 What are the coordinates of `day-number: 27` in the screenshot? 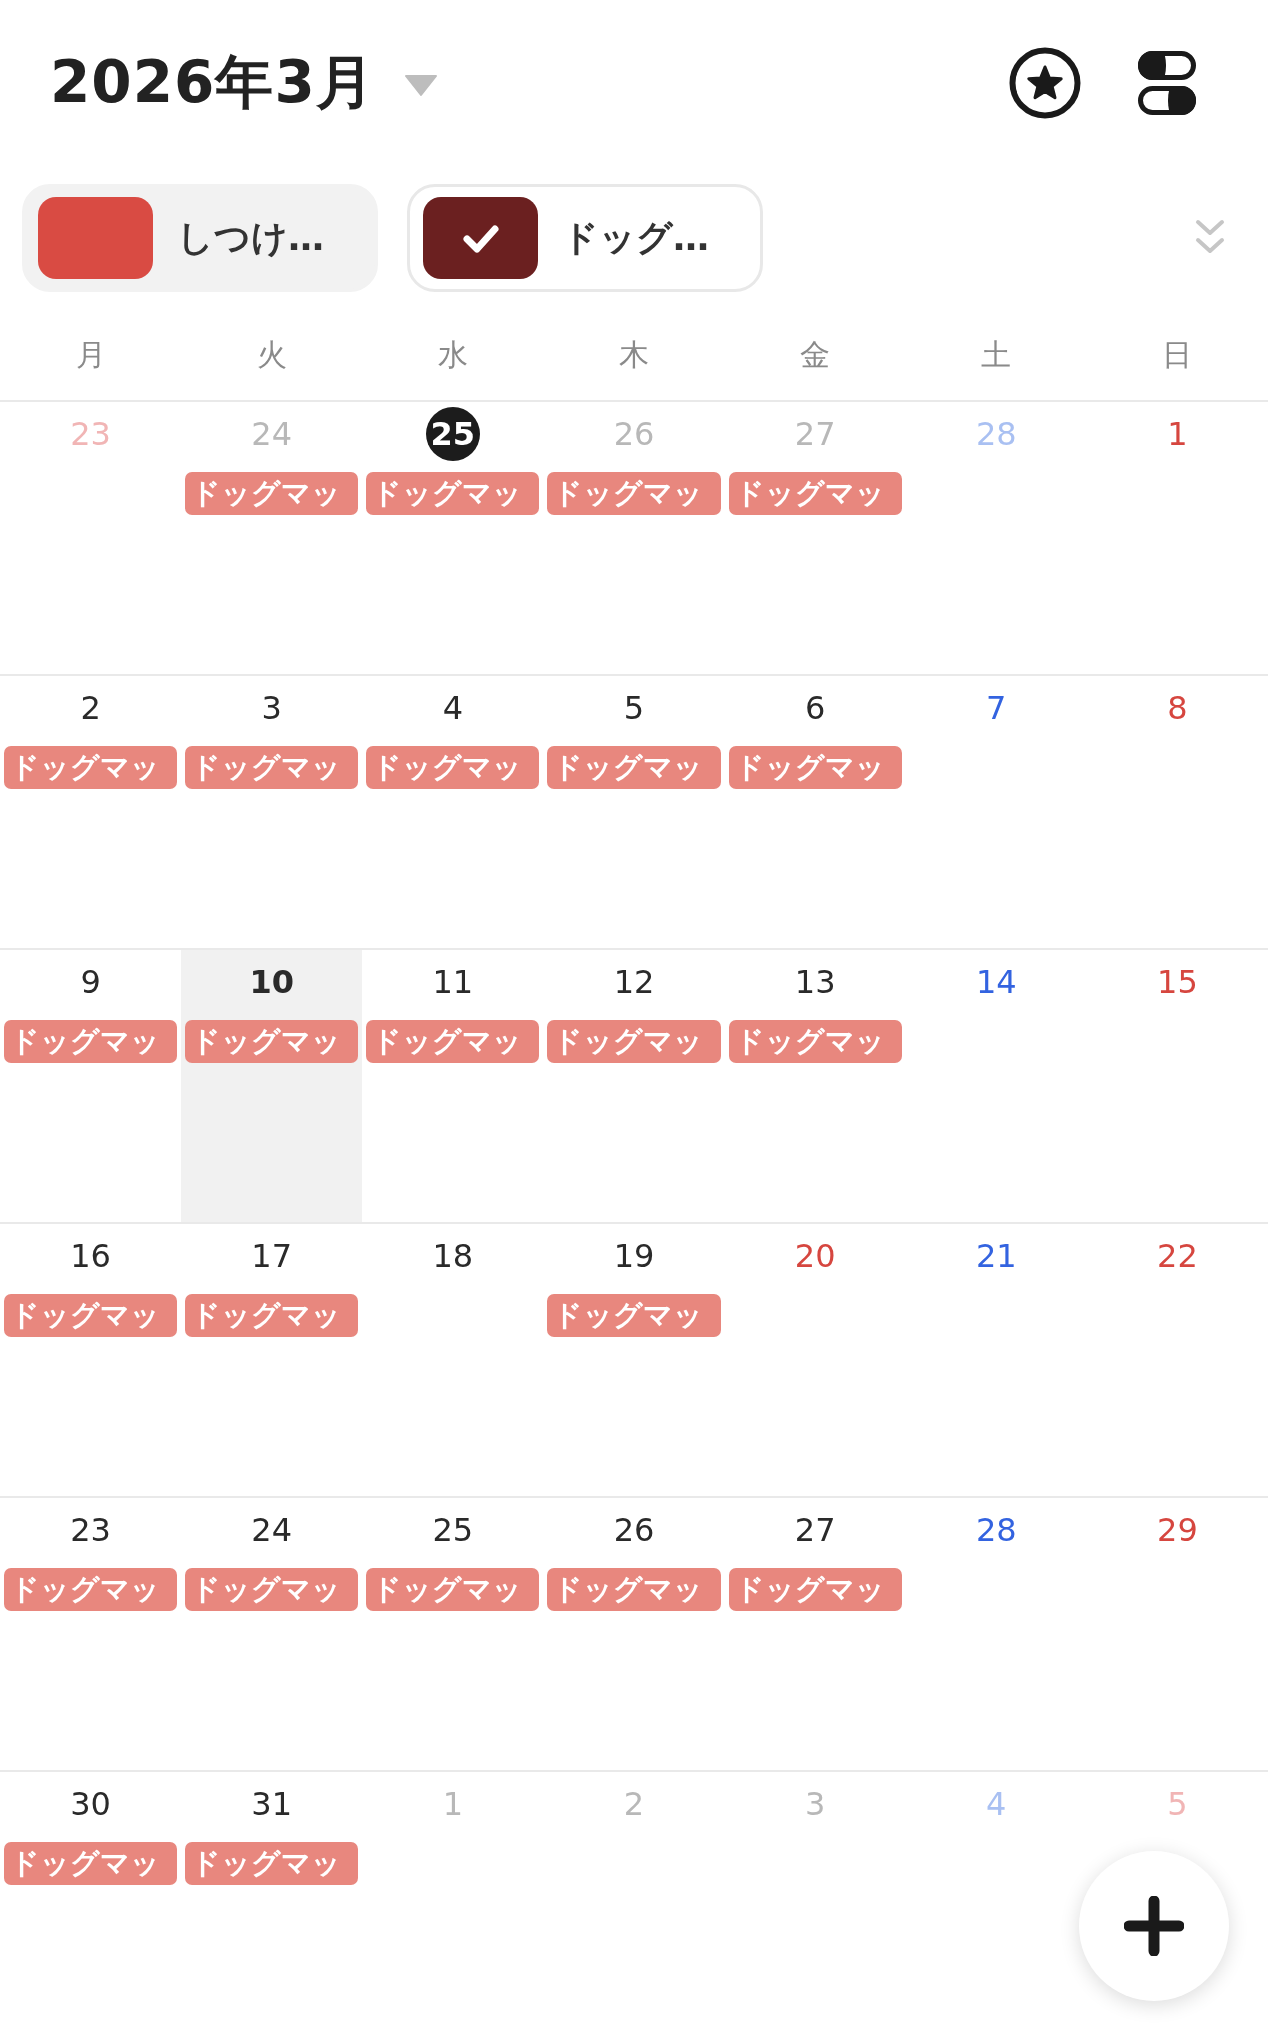 It's located at (815, 1530).